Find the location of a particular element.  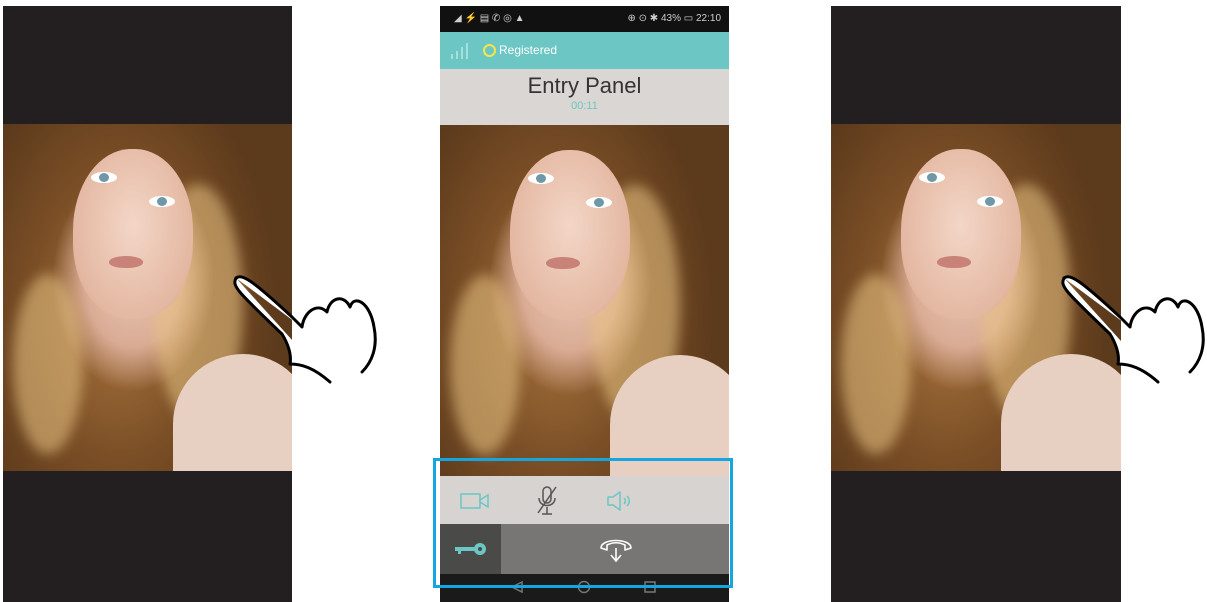

caller-name: Entry Panel is located at coordinates (584, 85).